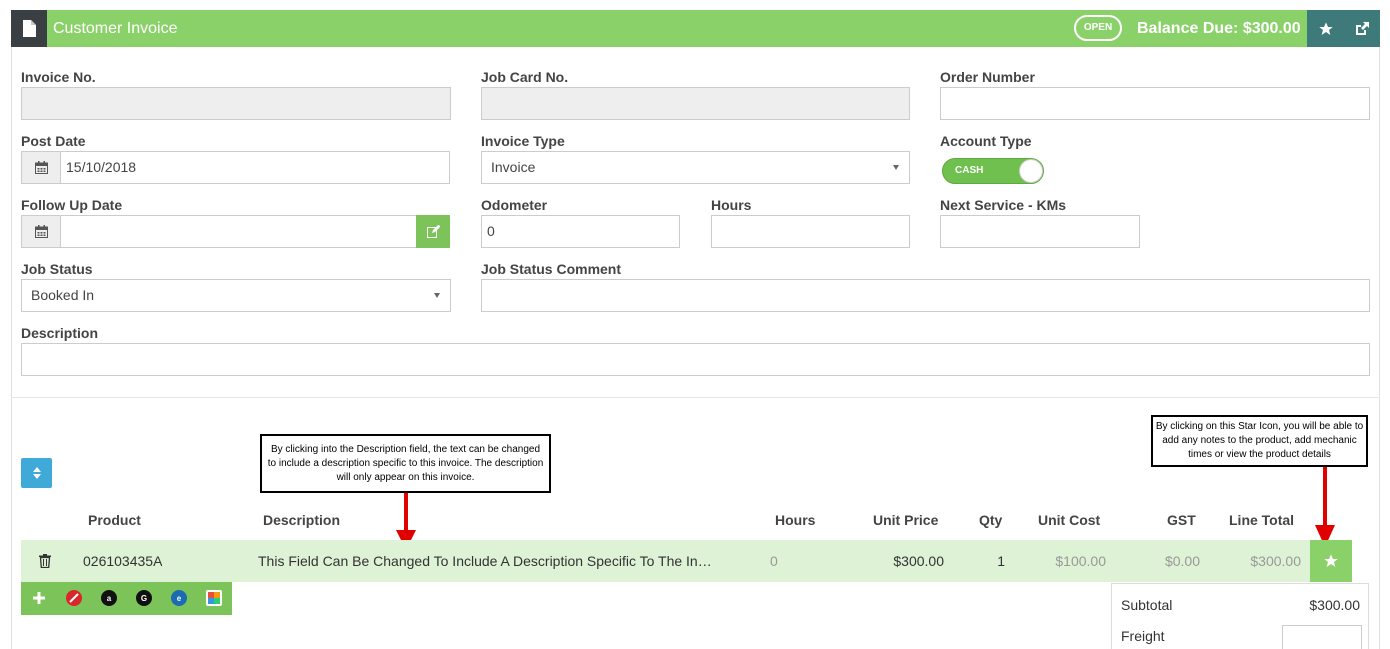  Describe the element at coordinates (969, 170) in the screenshot. I see `account-type-value: CASH` at that location.